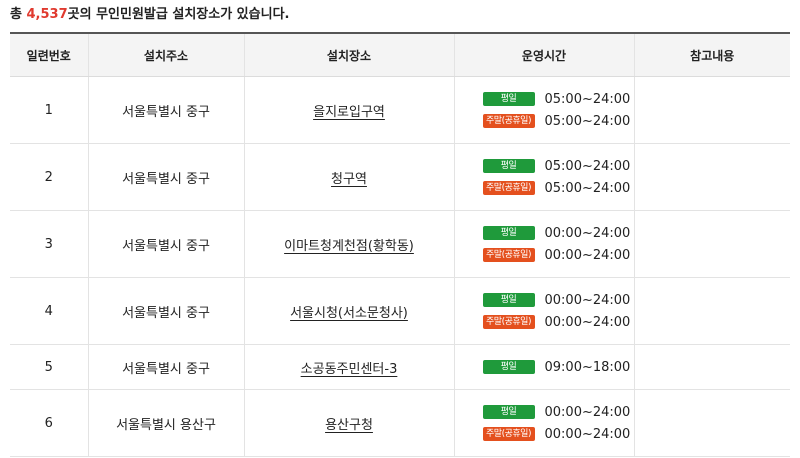 The height and width of the screenshot is (458, 800). Describe the element at coordinates (166, 423) in the screenshot. I see `cell-address: 서울특별시 용산구` at that location.